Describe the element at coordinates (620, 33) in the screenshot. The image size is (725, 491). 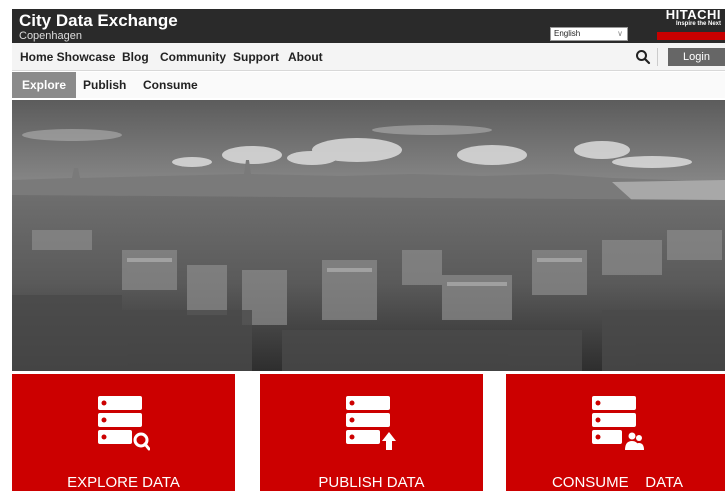
I see `chevron-down-icon: ∨` at that location.